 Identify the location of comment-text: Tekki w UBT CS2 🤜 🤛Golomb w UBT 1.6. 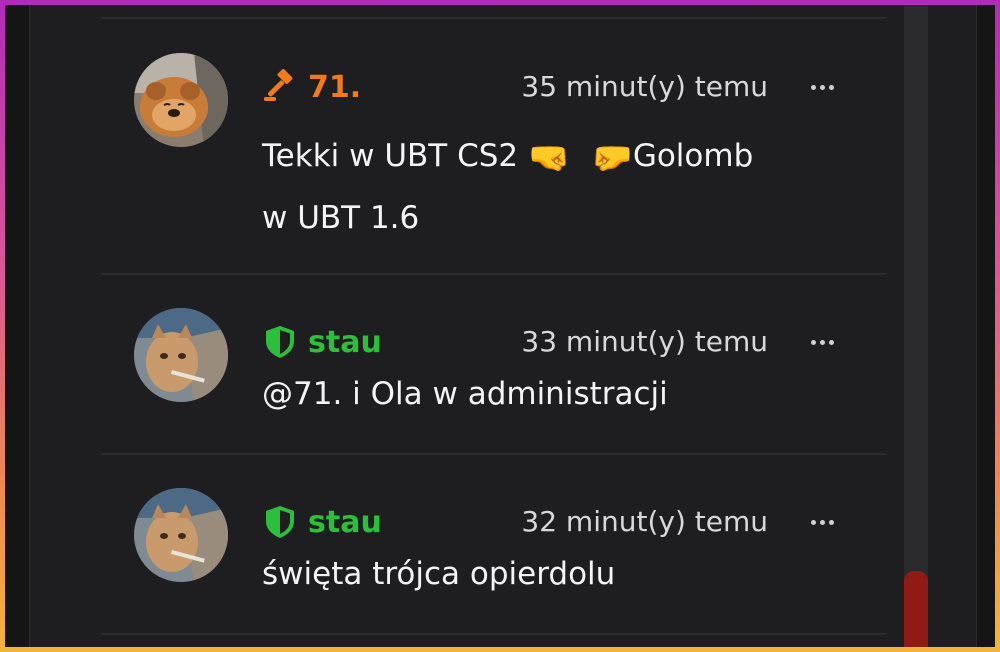
(562, 187).